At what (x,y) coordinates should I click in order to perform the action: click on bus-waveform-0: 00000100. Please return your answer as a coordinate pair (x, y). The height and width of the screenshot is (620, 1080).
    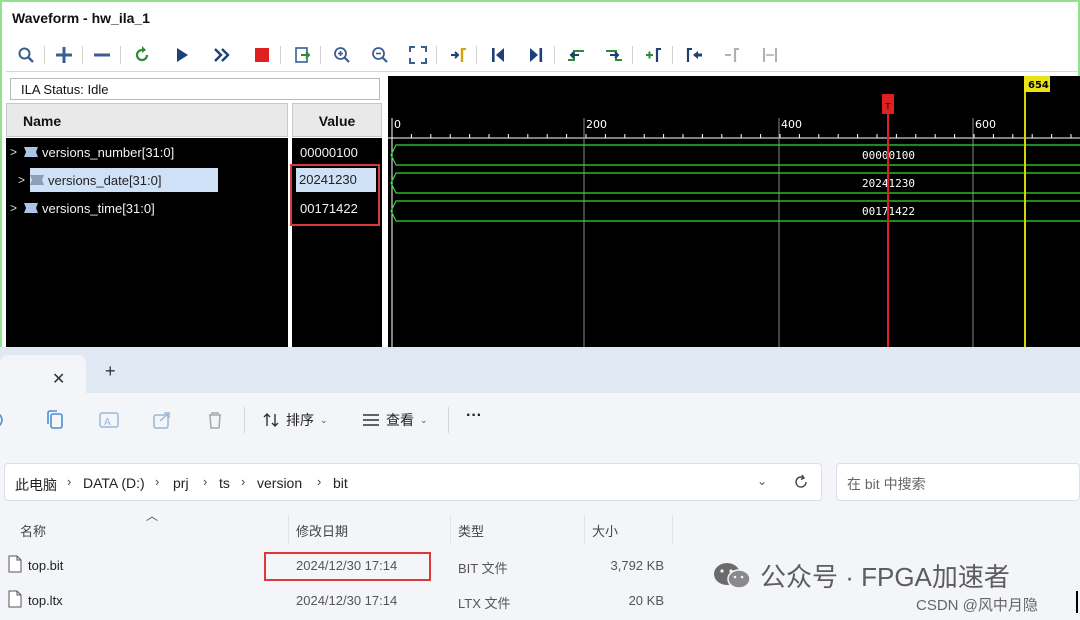
    Looking at the image, I should click on (735, 155).